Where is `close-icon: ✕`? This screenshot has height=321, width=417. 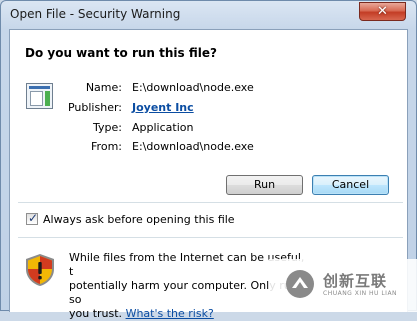
close-icon: ✕ is located at coordinates (382, 11).